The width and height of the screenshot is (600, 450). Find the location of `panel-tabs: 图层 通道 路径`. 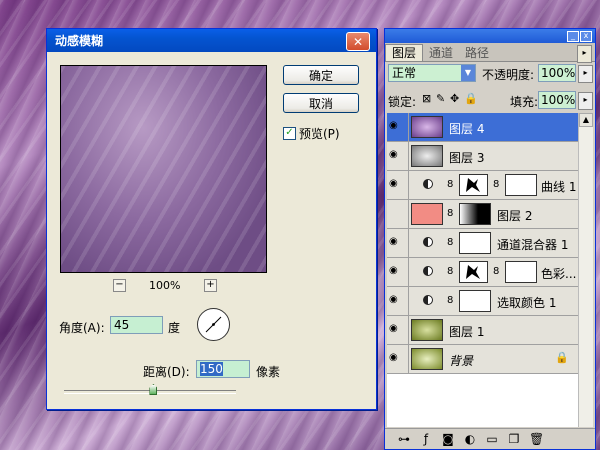

panel-tabs: 图层 通道 路径 is located at coordinates (490, 52).